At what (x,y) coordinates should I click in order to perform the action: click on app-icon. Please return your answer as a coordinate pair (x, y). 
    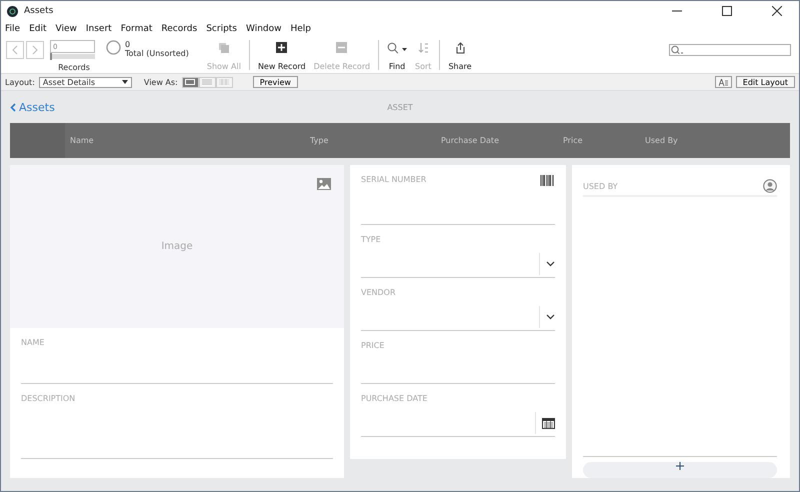
    Looking at the image, I should click on (12, 11).